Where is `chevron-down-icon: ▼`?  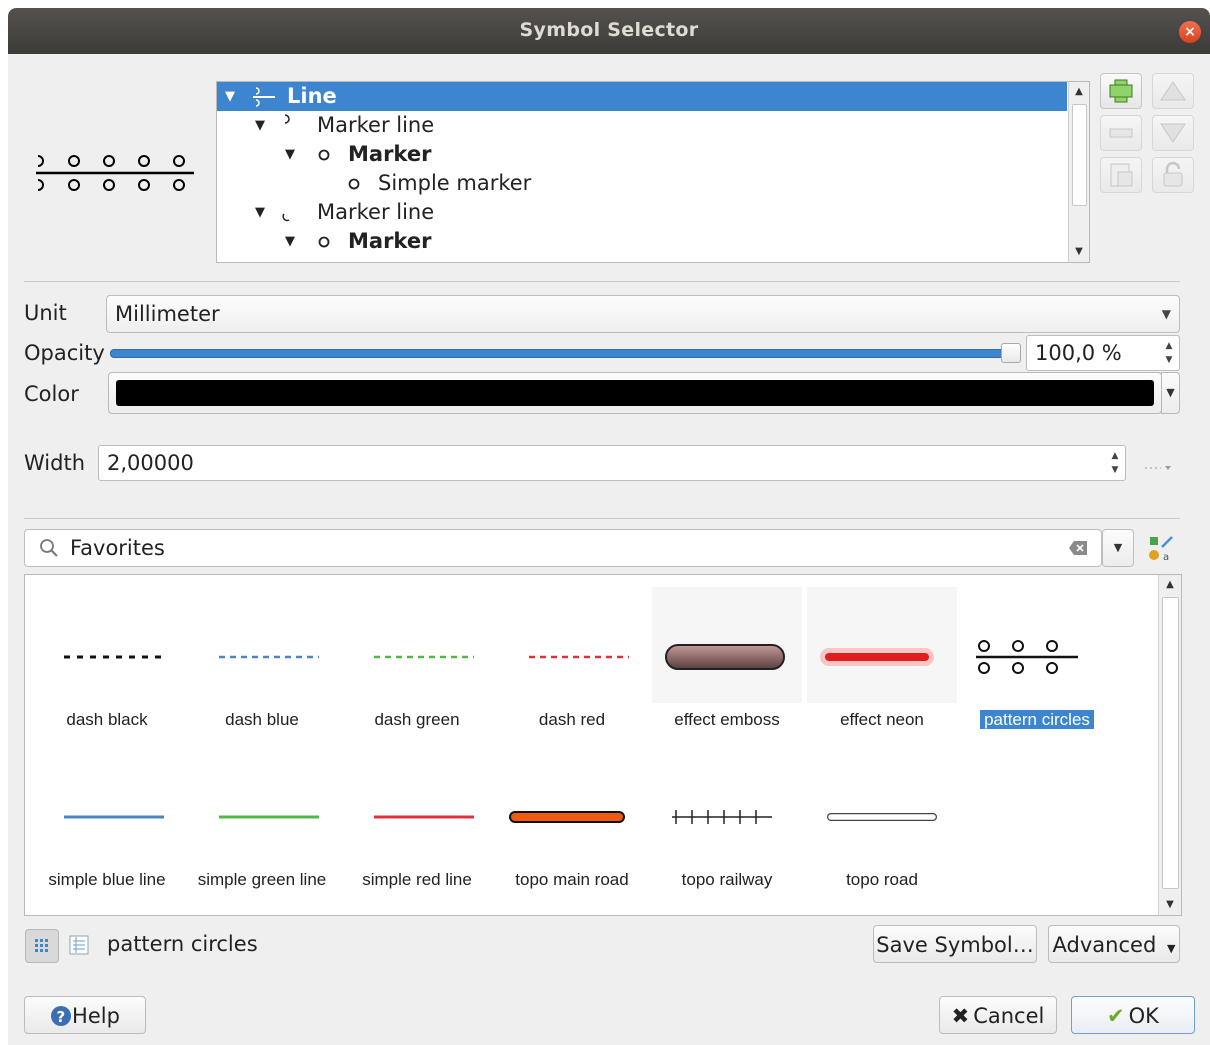 chevron-down-icon: ▼ is located at coordinates (1166, 314).